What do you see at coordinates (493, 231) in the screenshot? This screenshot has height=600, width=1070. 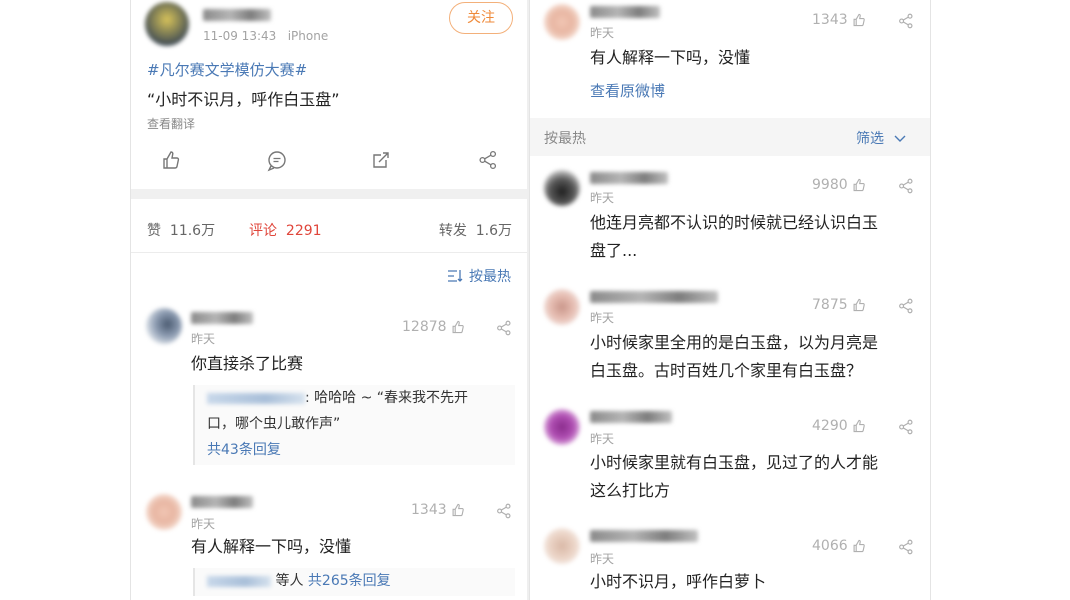 I see `tab-reposts-value: 1.6万` at bounding box center [493, 231].